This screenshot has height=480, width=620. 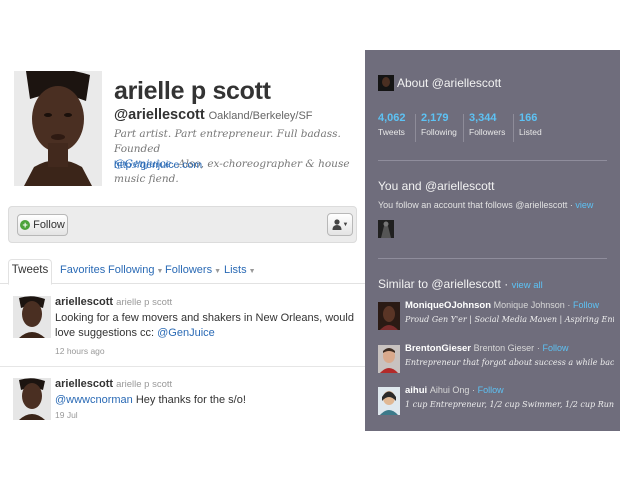 What do you see at coordinates (186, 333) in the screenshot?
I see `tweet-mention-link: @GenJuice` at bounding box center [186, 333].